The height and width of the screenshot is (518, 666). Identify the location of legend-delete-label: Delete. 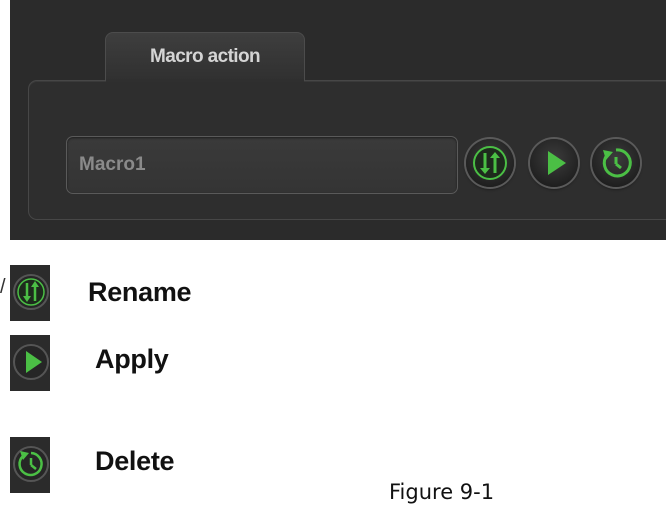
(135, 461).